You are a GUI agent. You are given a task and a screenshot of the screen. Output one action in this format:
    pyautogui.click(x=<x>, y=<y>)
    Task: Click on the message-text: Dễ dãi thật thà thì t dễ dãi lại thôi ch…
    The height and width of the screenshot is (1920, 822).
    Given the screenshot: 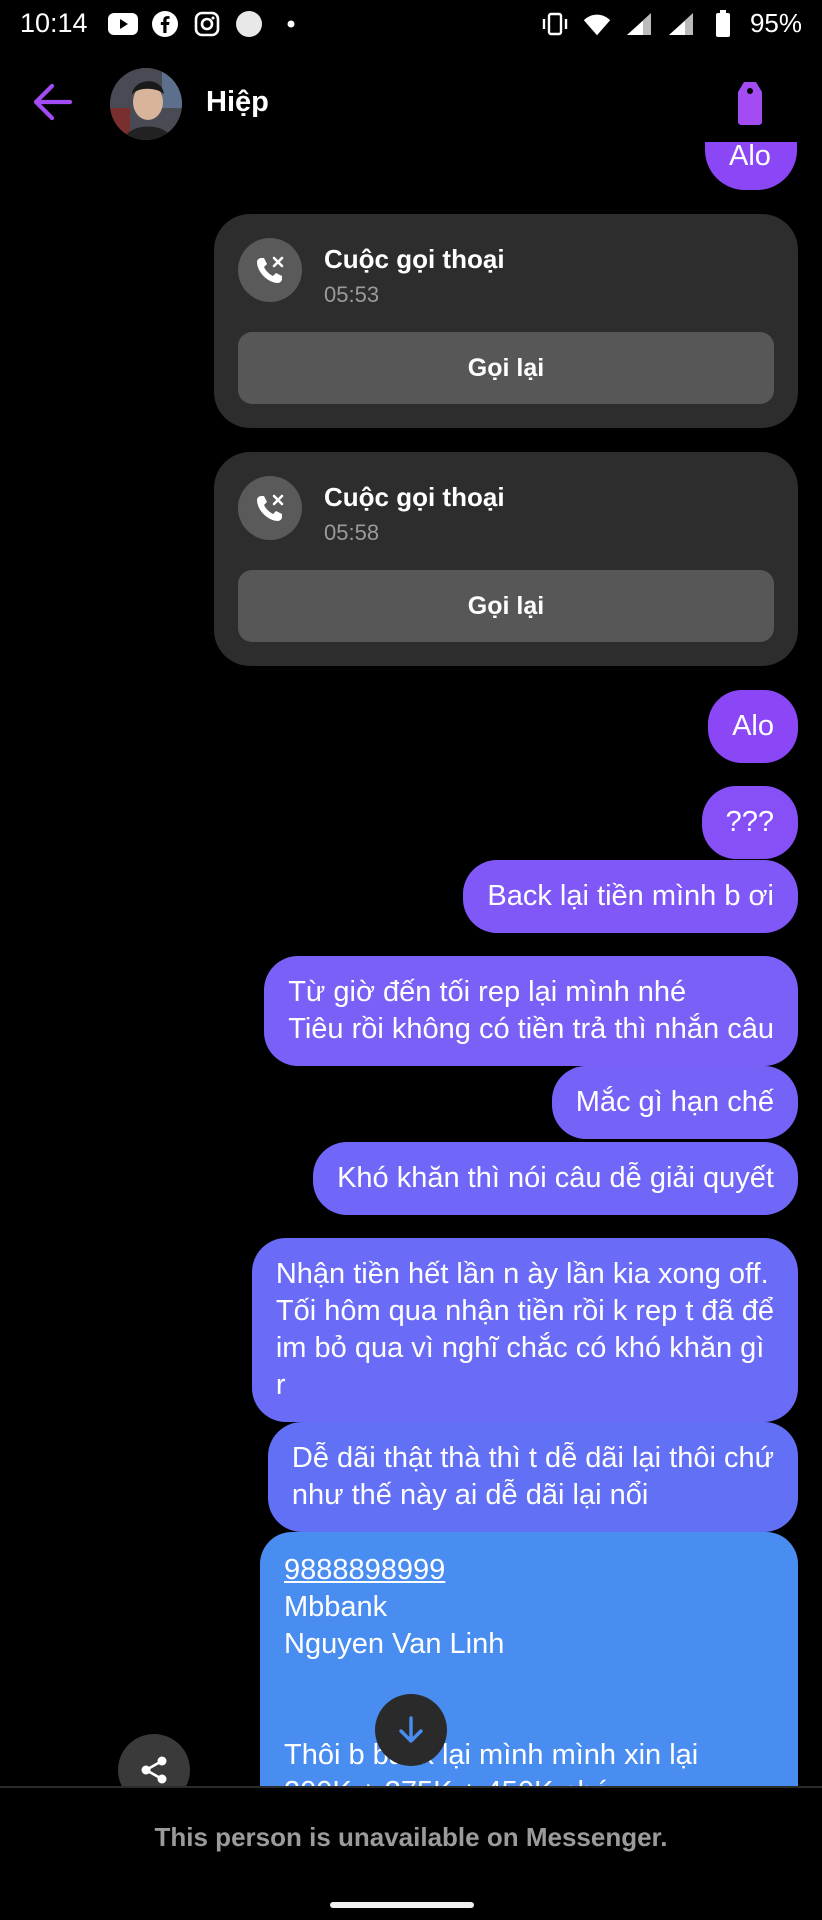 What is the action you would take?
    pyautogui.click(x=532, y=1458)
    